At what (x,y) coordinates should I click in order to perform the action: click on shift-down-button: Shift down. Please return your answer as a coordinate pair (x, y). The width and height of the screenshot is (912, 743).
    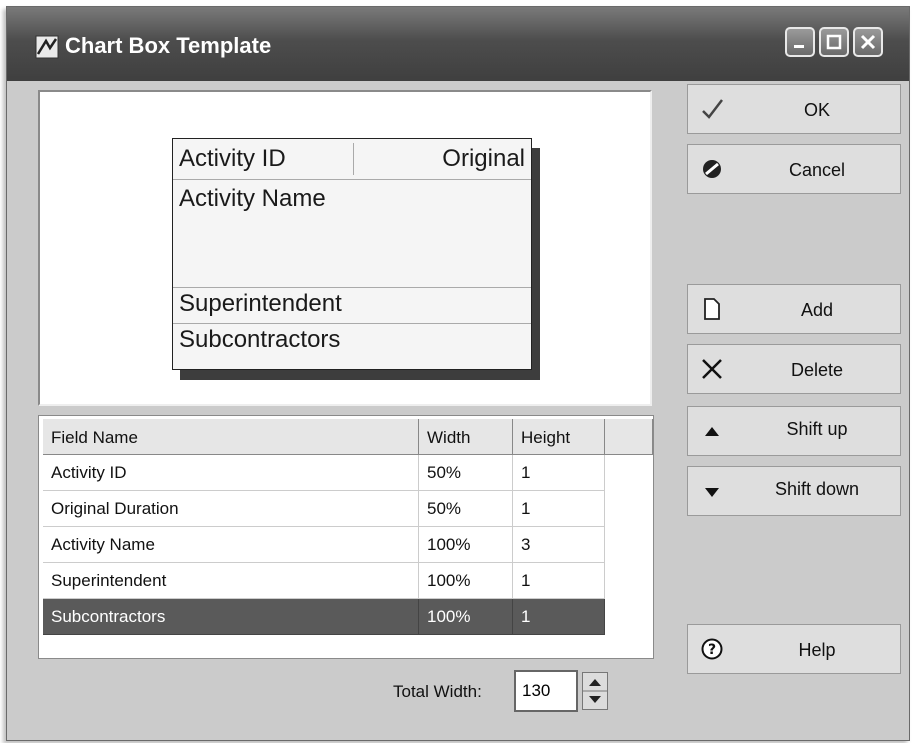
    Looking at the image, I should click on (794, 491).